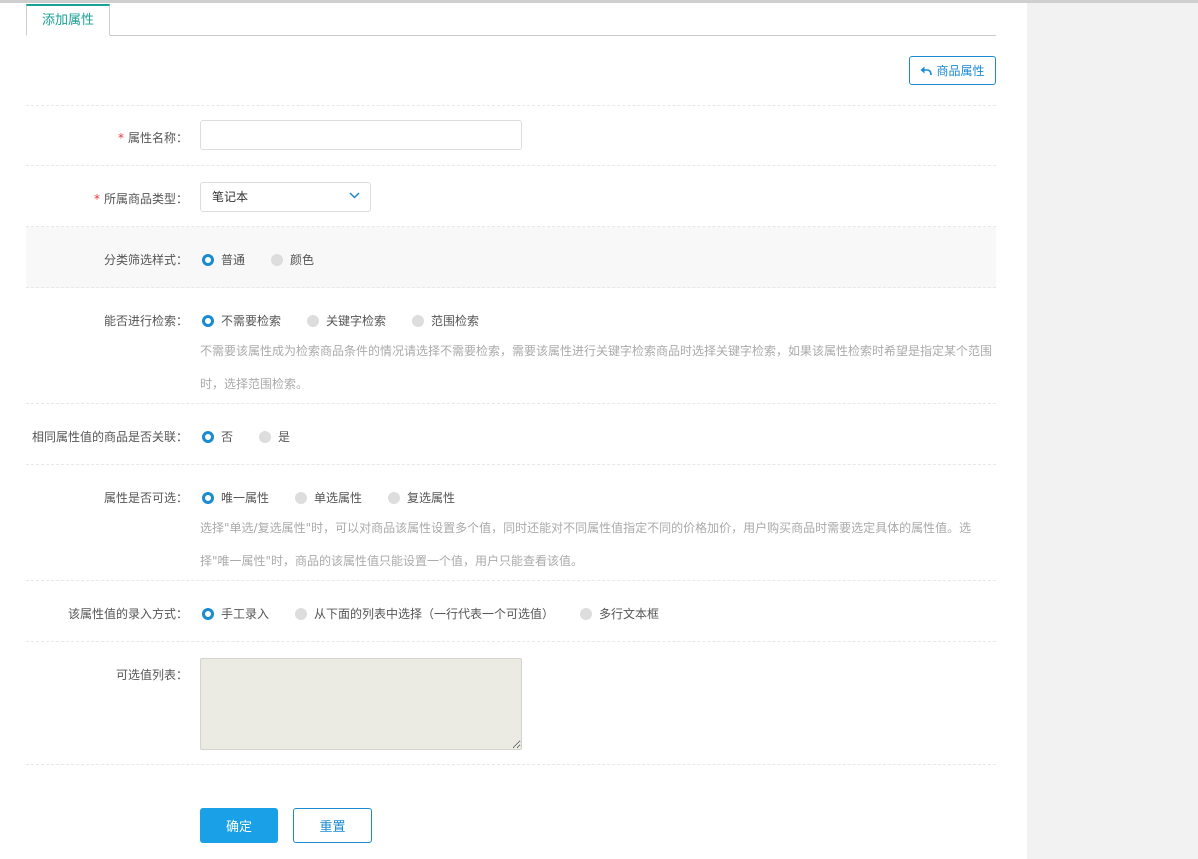  Describe the element at coordinates (68, 20) in the screenshot. I see `tab-add-attribute: 添加属性` at that location.